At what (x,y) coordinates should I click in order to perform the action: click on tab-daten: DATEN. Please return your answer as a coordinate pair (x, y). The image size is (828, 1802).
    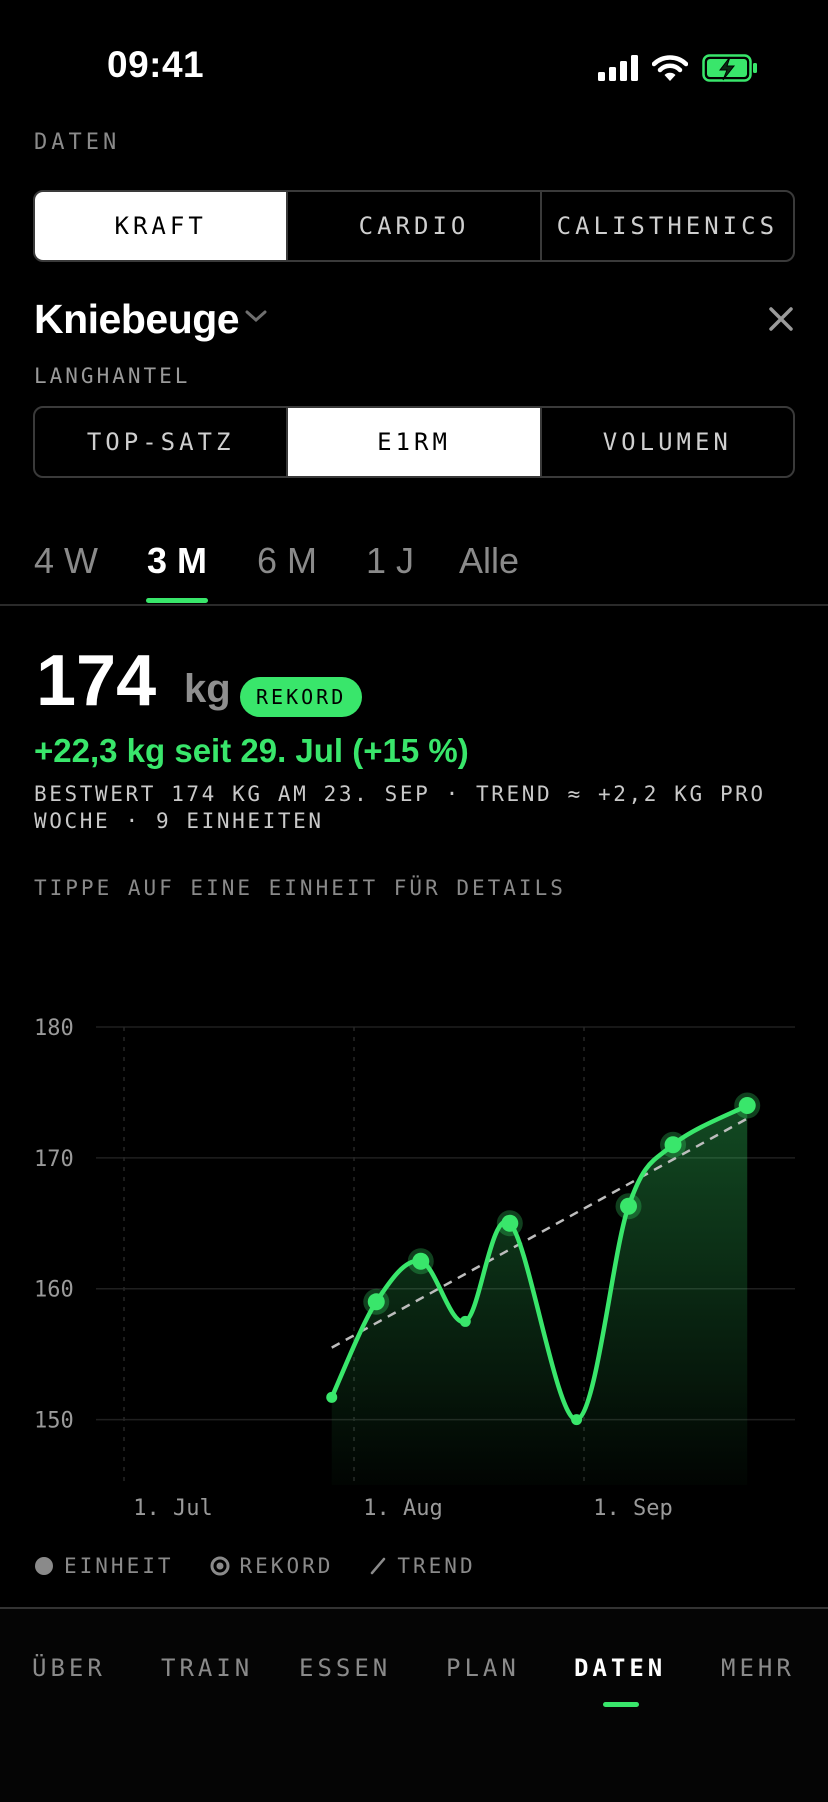
    Looking at the image, I should click on (620, 1668).